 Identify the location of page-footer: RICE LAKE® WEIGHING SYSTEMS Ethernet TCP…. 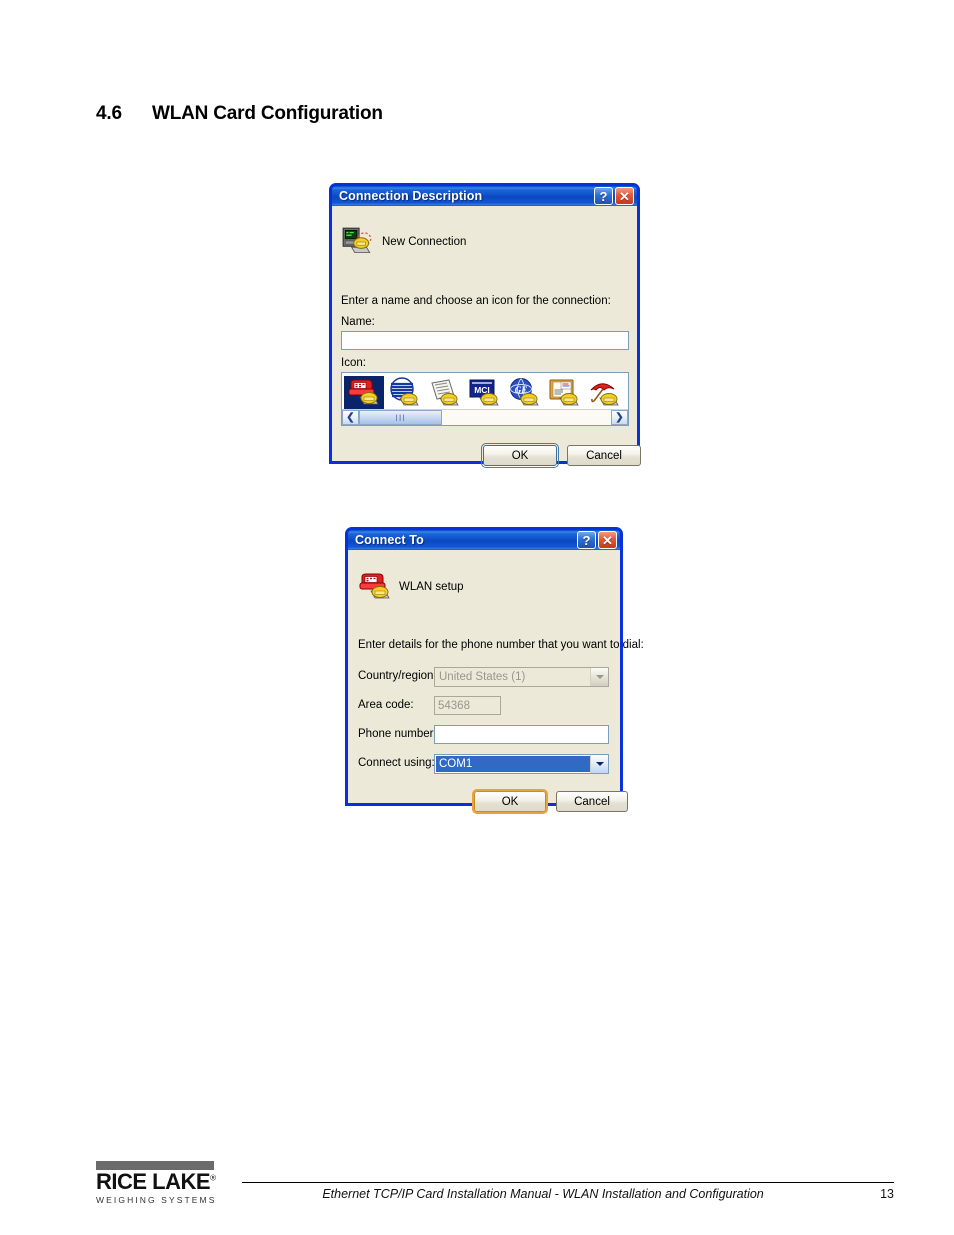
(495, 1179).